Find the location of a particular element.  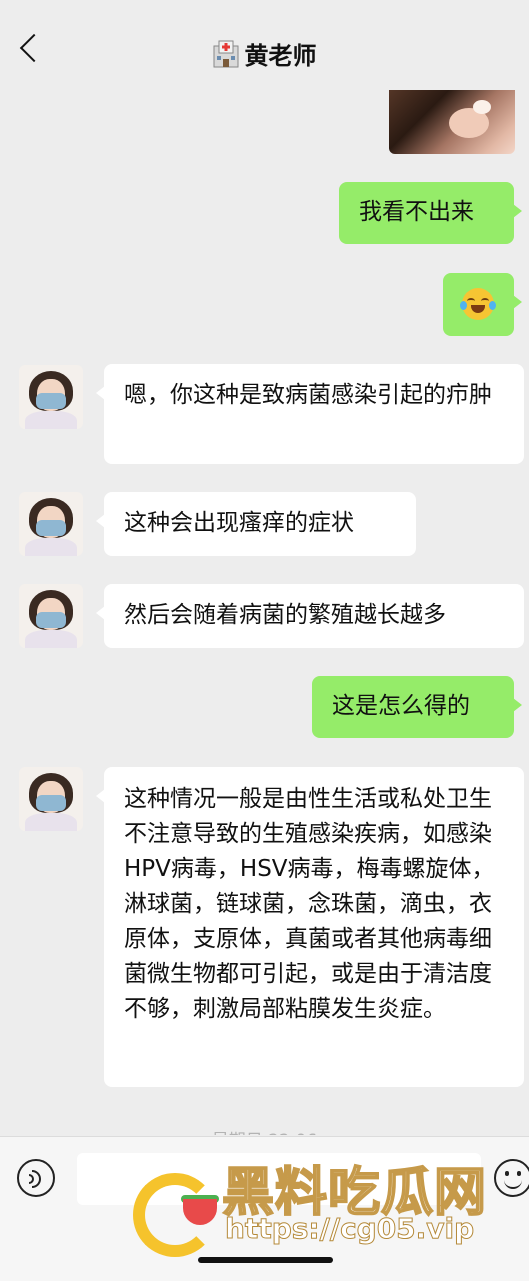

sent-emoji-bubble is located at coordinates (482, 304).